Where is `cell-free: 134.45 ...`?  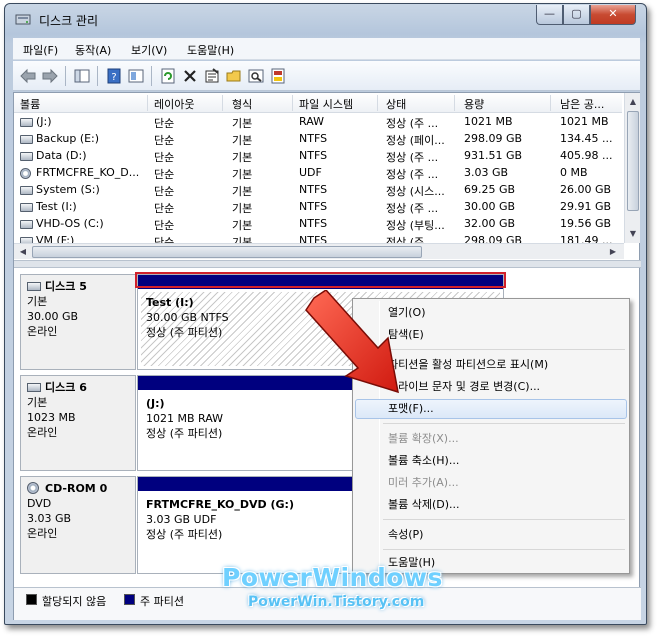
cell-free: 134.45 ... is located at coordinates (586, 138).